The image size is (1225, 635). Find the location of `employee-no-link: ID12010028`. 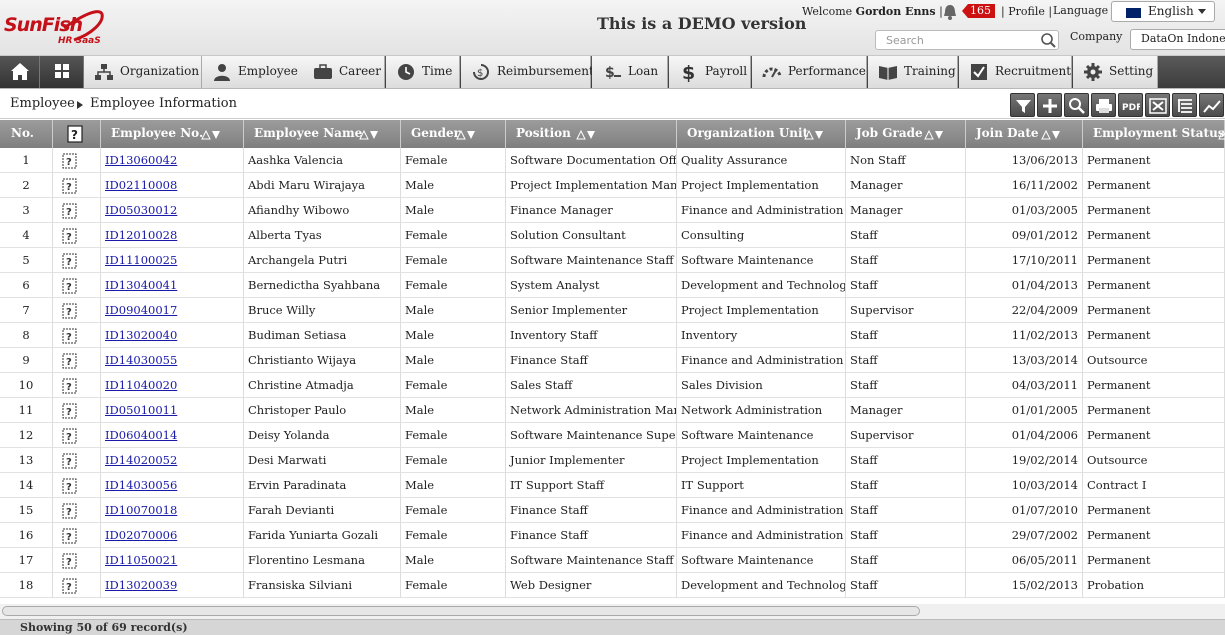

employee-no-link: ID12010028 is located at coordinates (139, 235).